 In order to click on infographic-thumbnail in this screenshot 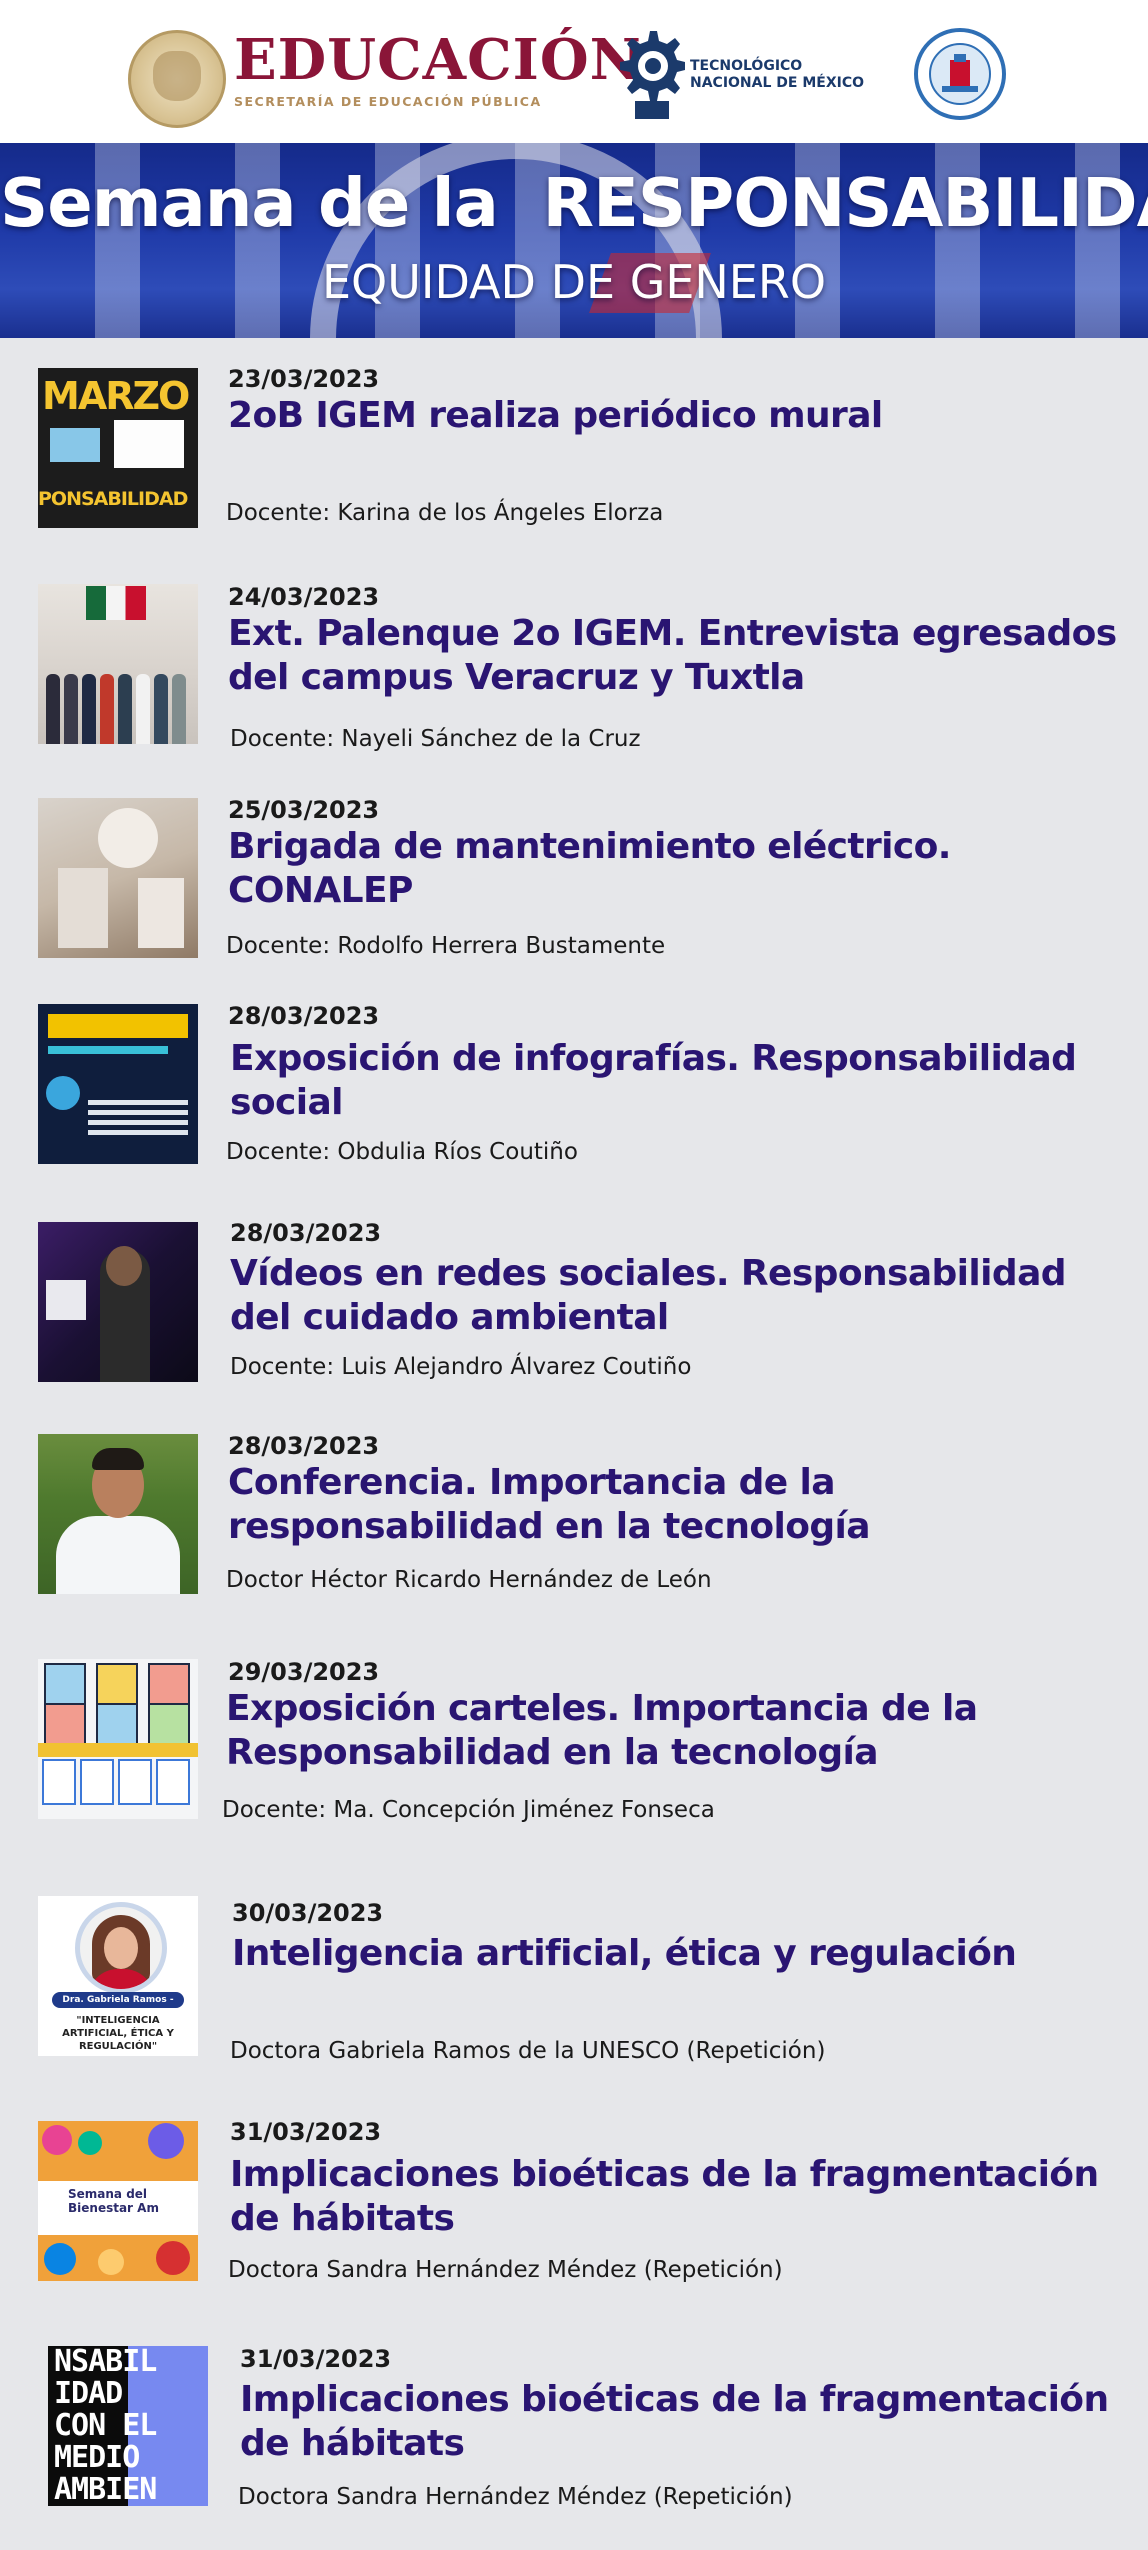, I will do `click(118, 1084)`.